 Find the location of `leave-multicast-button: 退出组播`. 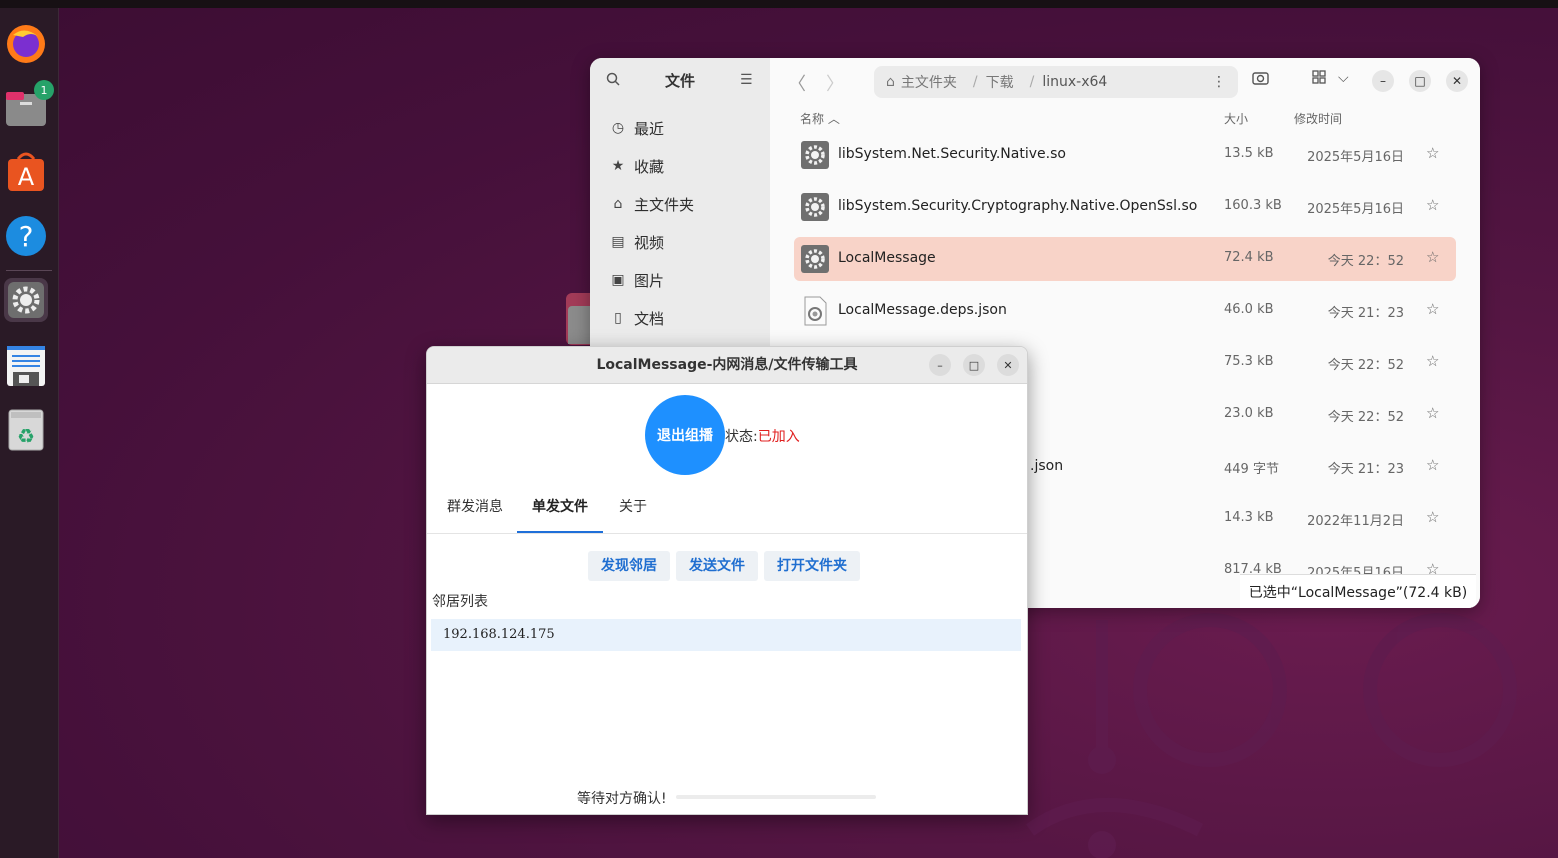

leave-multicast-button: 退出组播 is located at coordinates (685, 435).